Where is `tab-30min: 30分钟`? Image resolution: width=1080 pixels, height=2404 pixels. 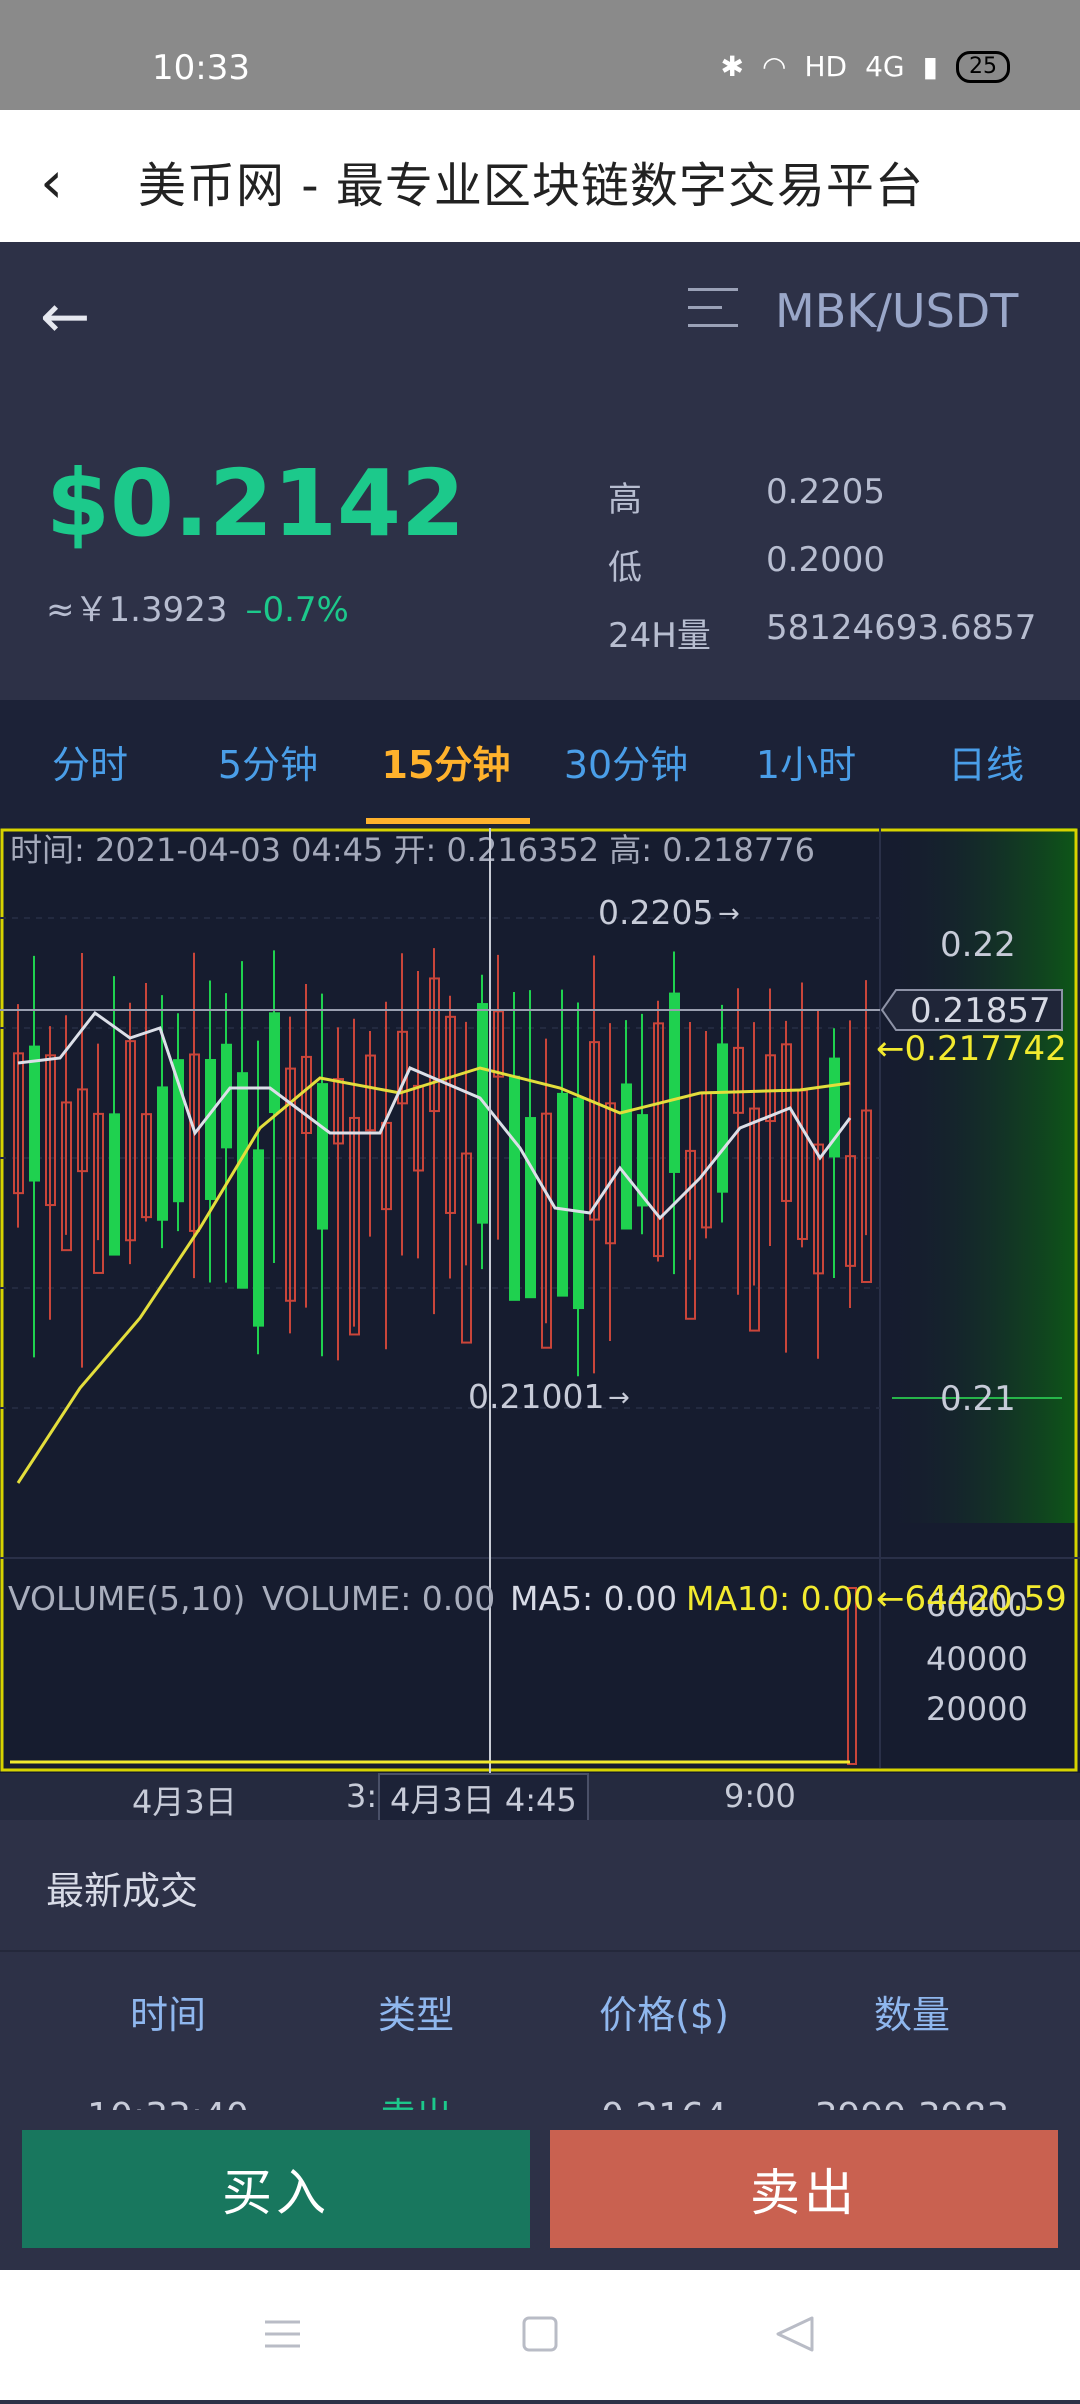 tab-30min: 30分钟 is located at coordinates (626, 761).